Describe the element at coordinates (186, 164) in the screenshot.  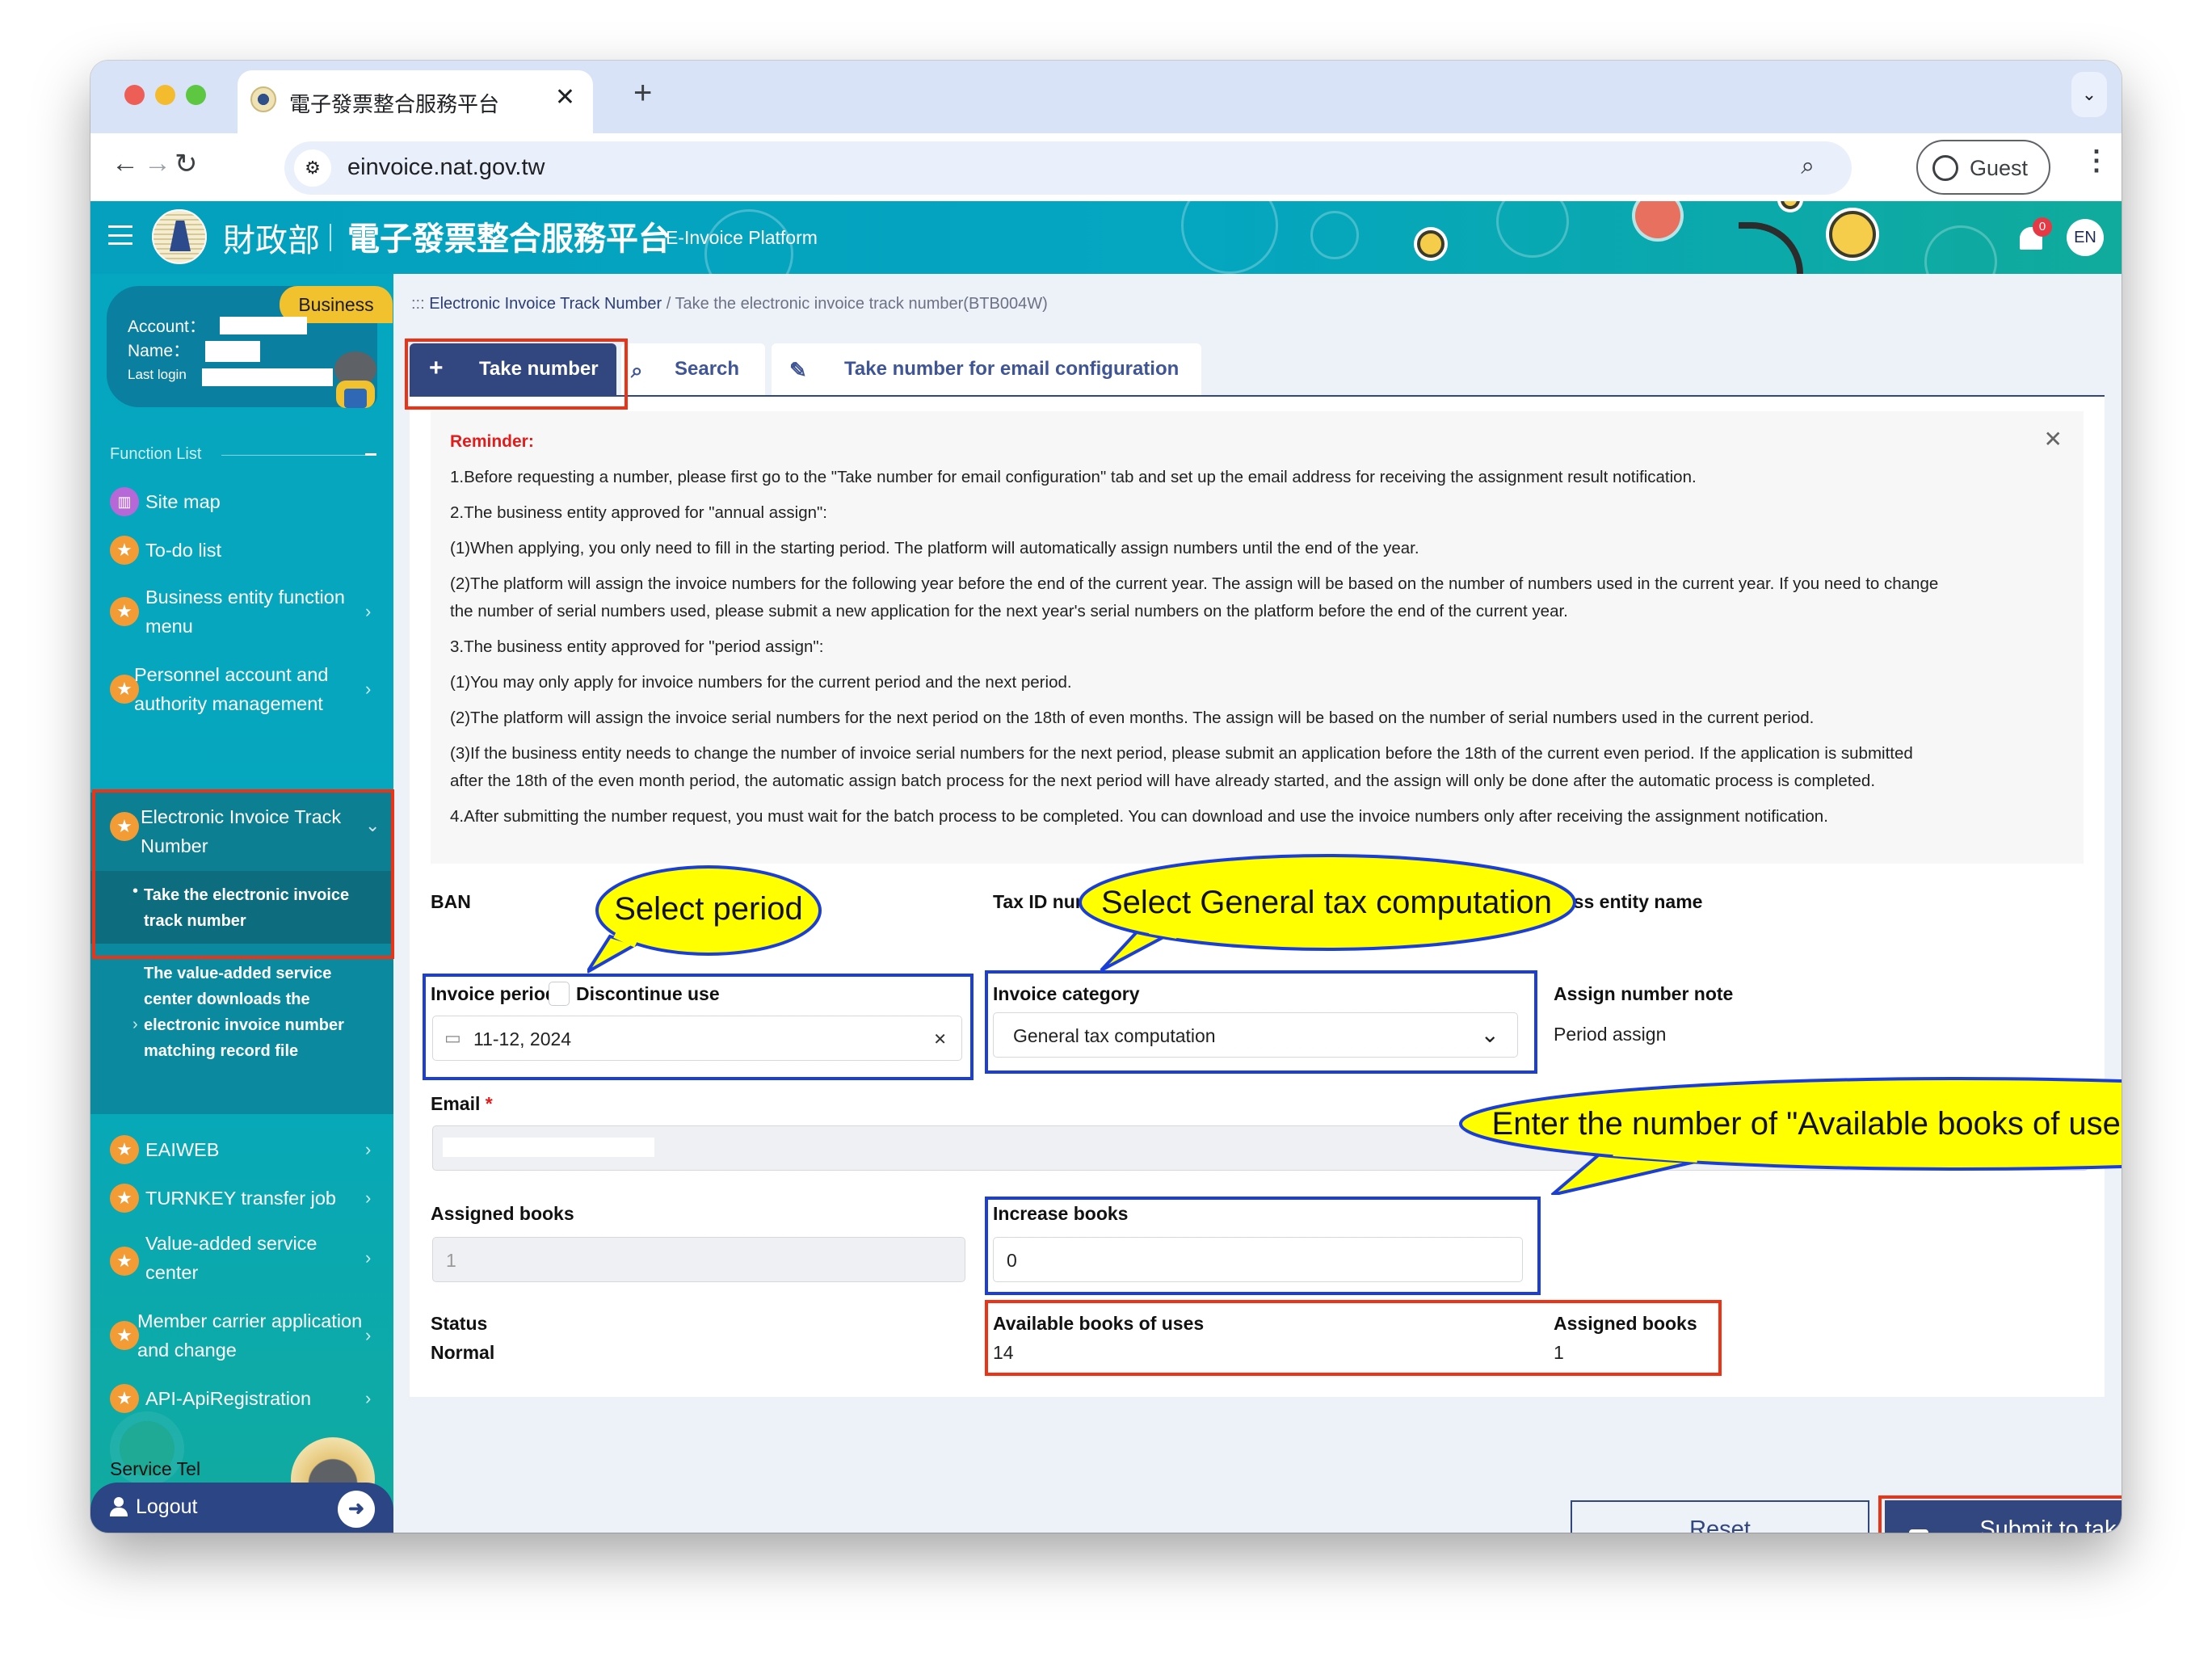
I see `reload-icon: ↻` at that location.